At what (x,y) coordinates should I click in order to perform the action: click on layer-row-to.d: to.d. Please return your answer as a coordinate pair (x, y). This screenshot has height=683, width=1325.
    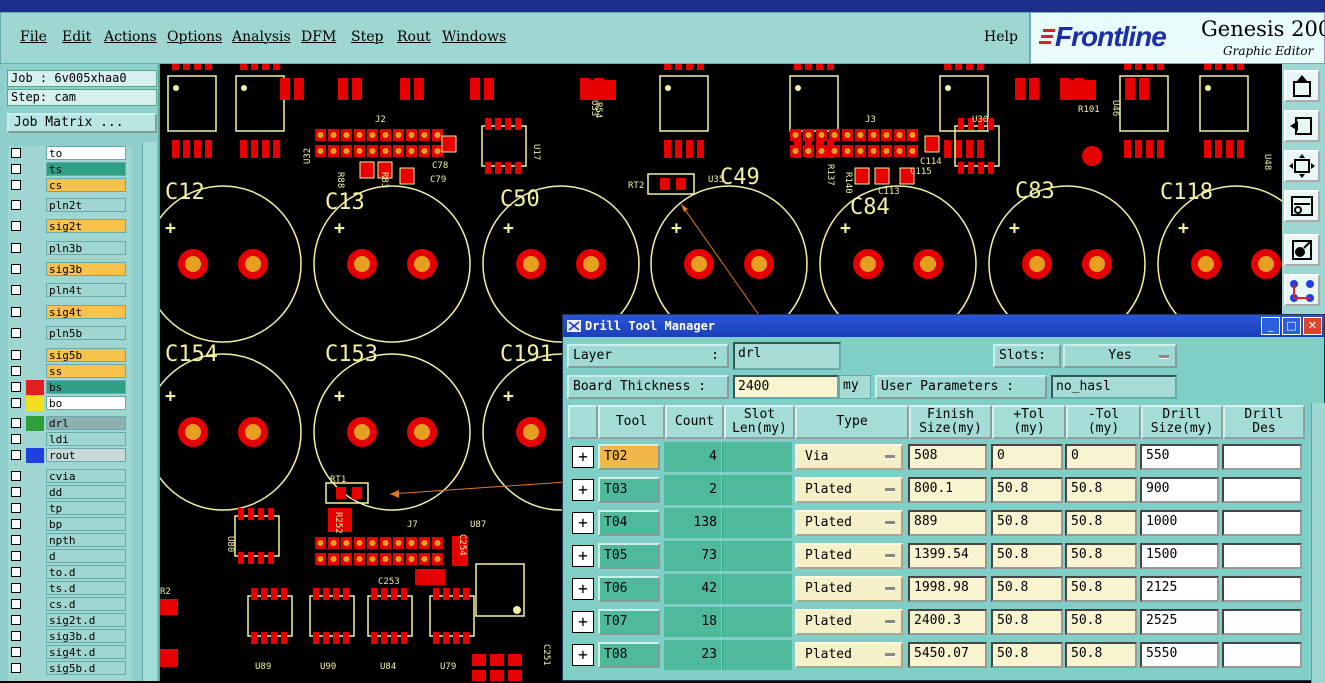
    Looking at the image, I should click on (70, 572).